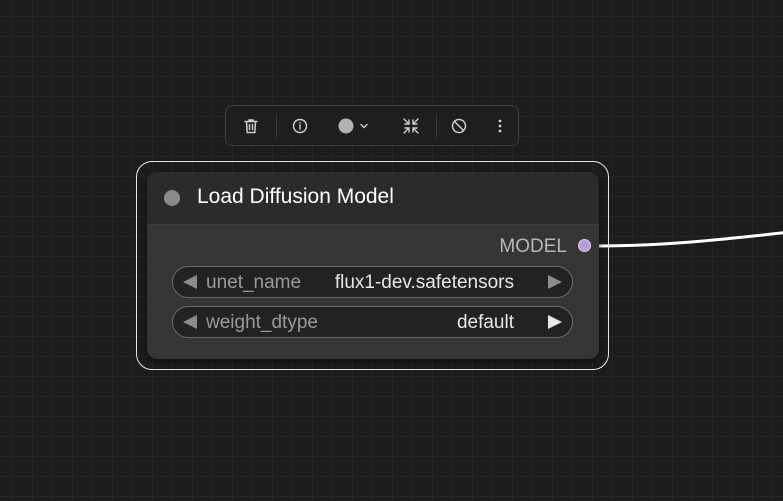 The width and height of the screenshot is (783, 501). What do you see at coordinates (262, 322) in the screenshot?
I see `widget-label: weight_dtype` at bounding box center [262, 322].